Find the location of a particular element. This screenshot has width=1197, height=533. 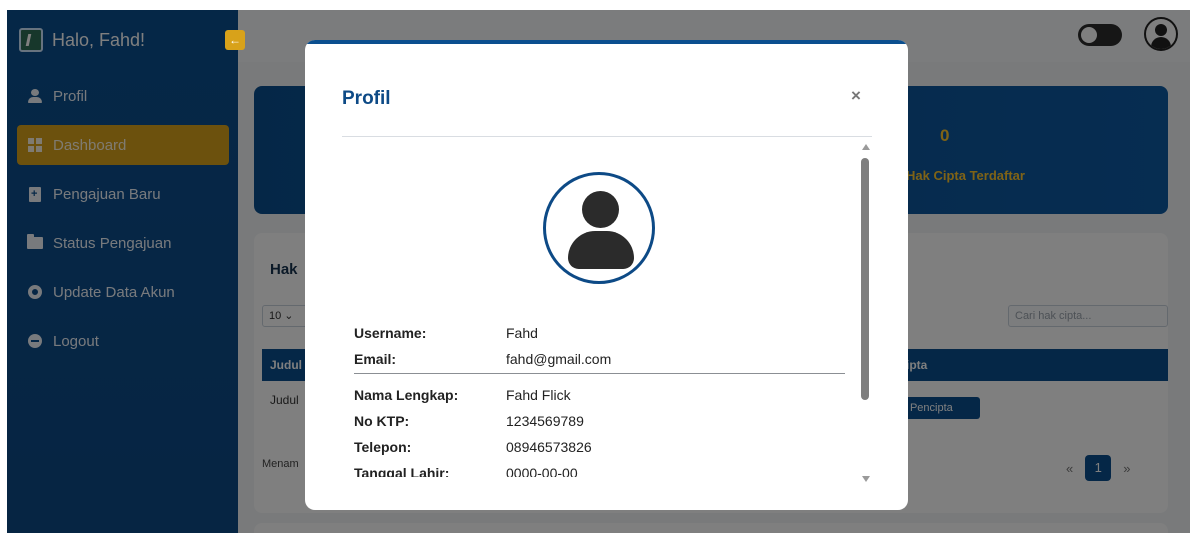

field-value: 1234569789 is located at coordinates (545, 421).